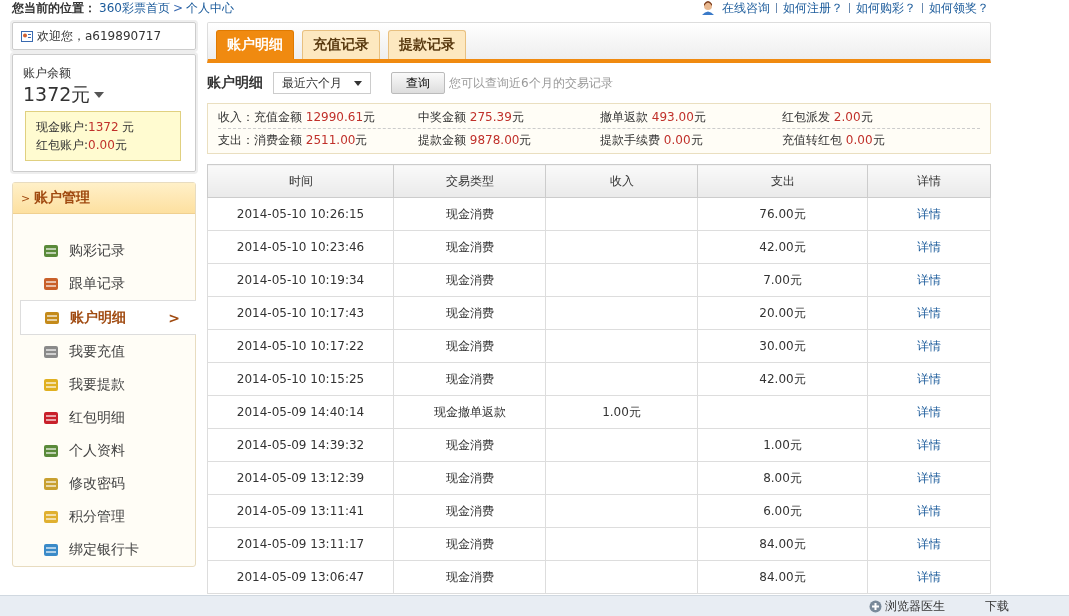 The height and width of the screenshot is (616, 1069). What do you see at coordinates (209, 8) in the screenshot?
I see `breadcrumb-link: 个人中心` at bounding box center [209, 8].